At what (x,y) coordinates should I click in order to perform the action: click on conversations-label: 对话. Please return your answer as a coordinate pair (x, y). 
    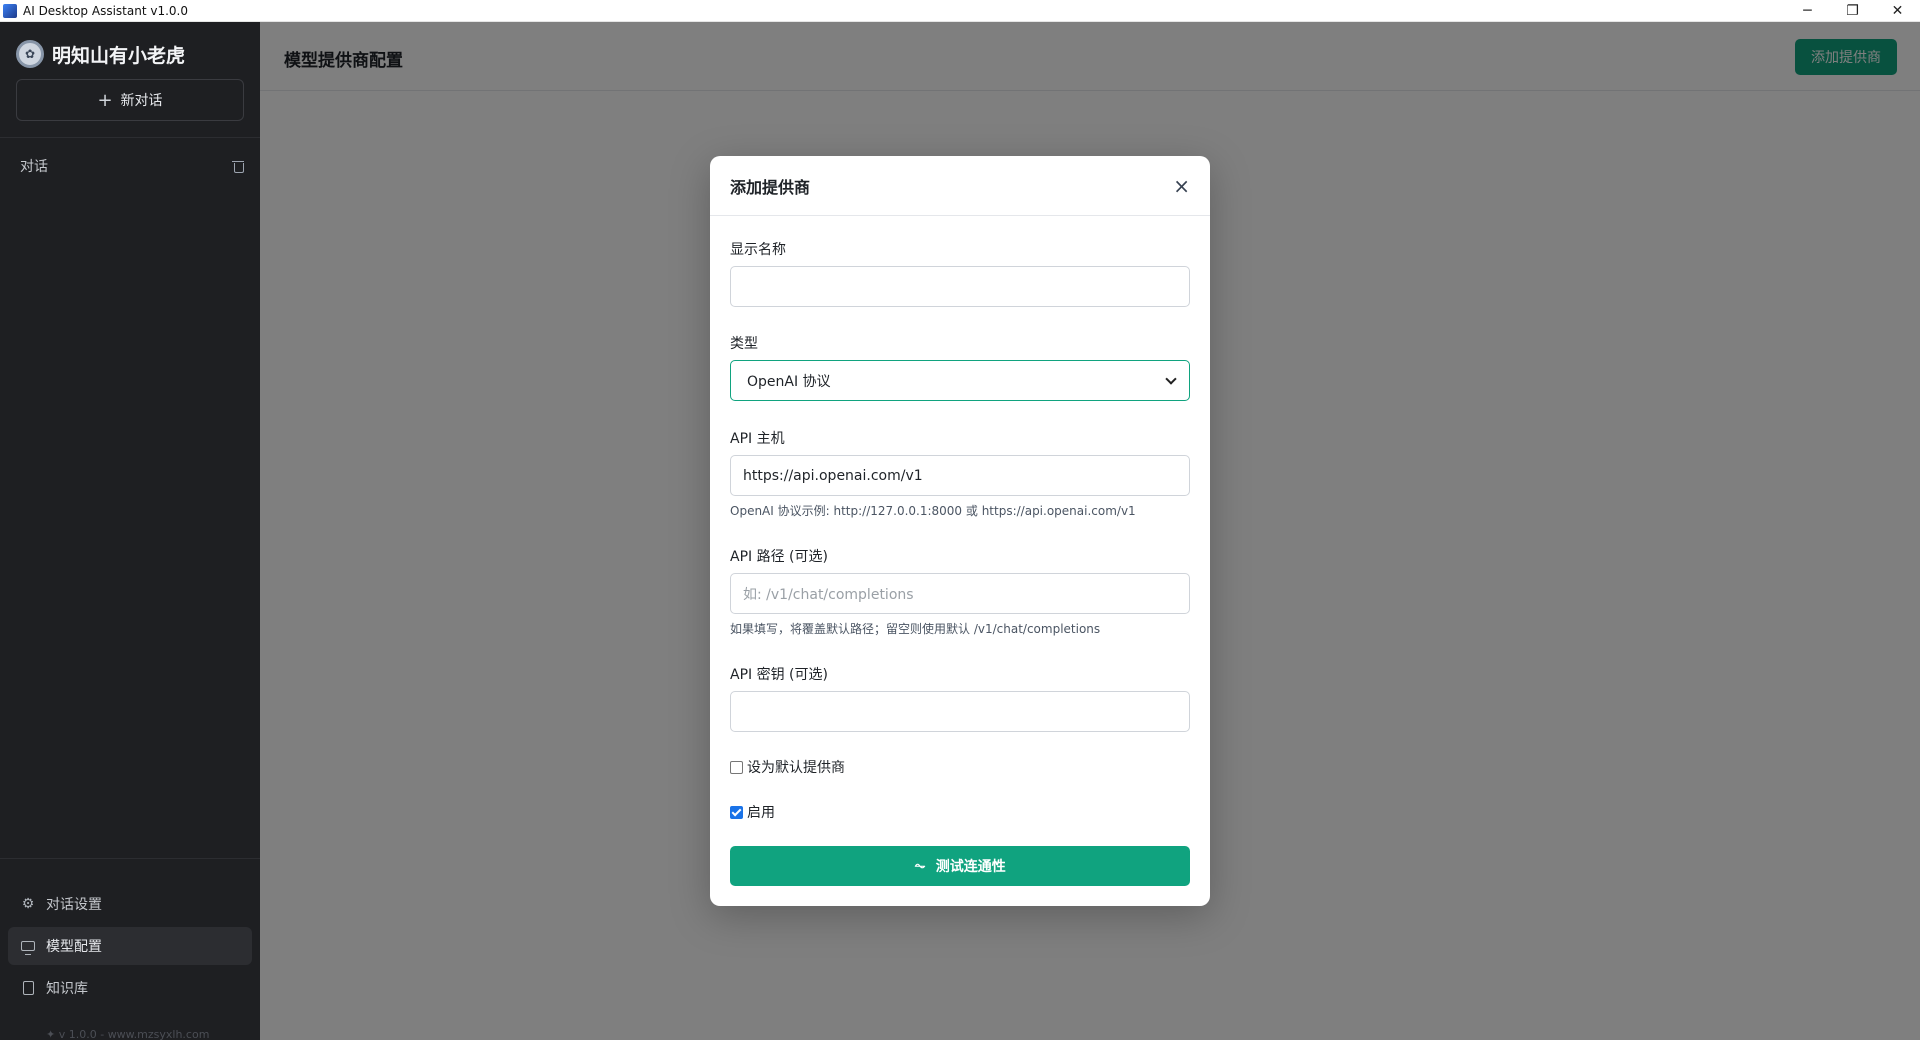
    Looking at the image, I should click on (34, 167).